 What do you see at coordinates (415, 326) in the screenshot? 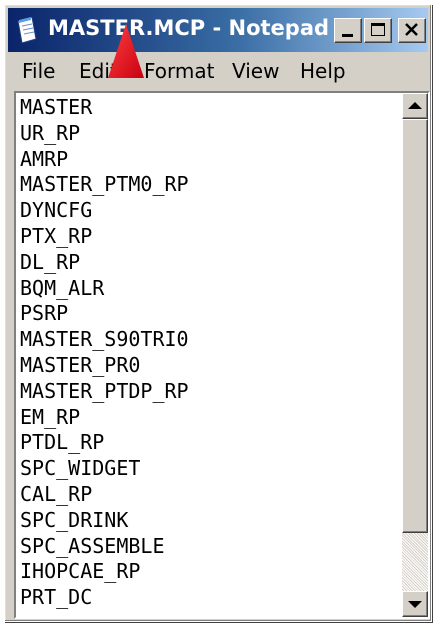
I see `scroll-thumb` at bounding box center [415, 326].